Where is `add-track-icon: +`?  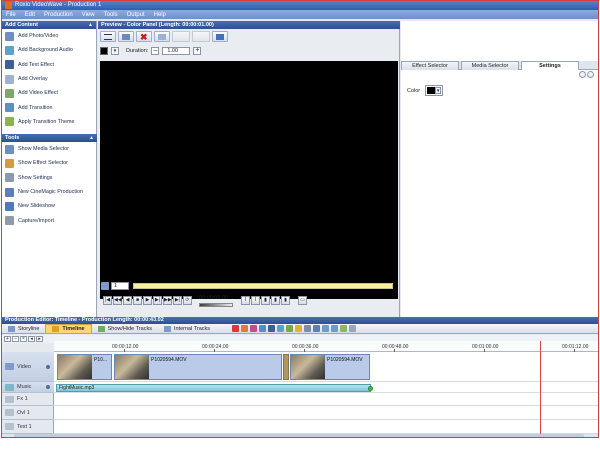 add-track-icon: + is located at coordinates (7, 339).